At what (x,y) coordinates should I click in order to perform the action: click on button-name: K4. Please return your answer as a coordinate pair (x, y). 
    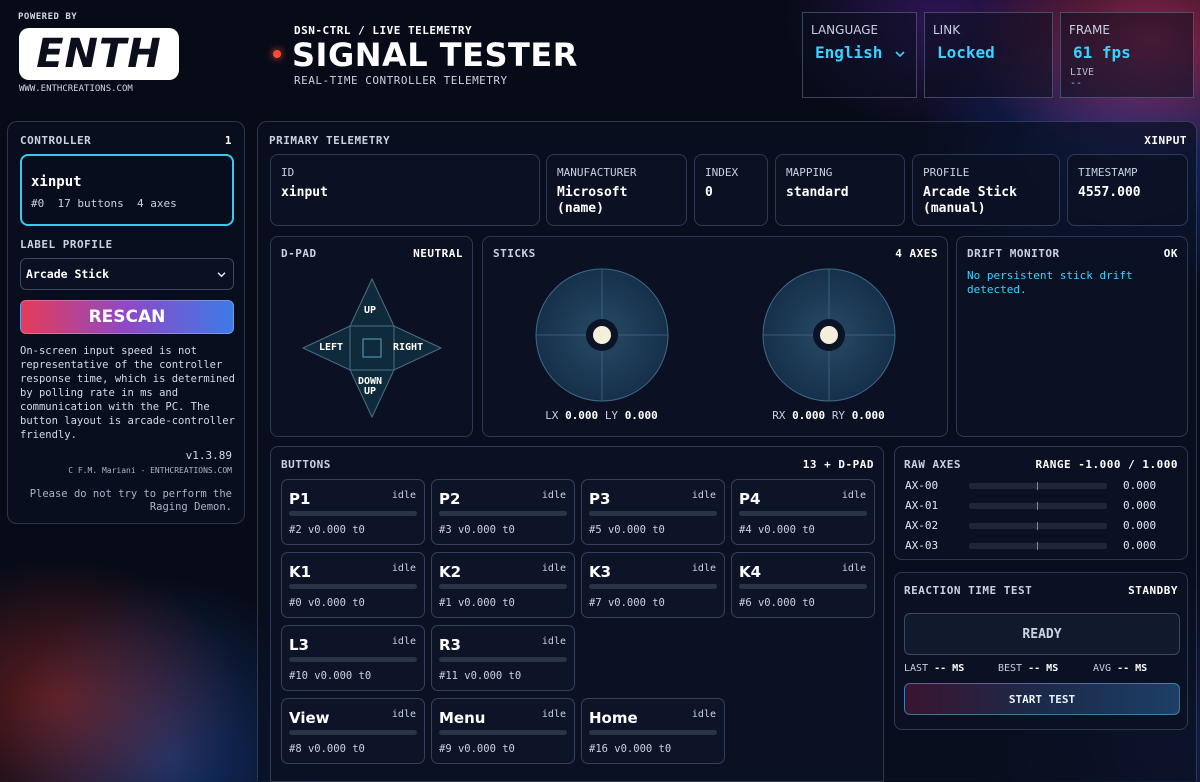
    Looking at the image, I should click on (750, 572).